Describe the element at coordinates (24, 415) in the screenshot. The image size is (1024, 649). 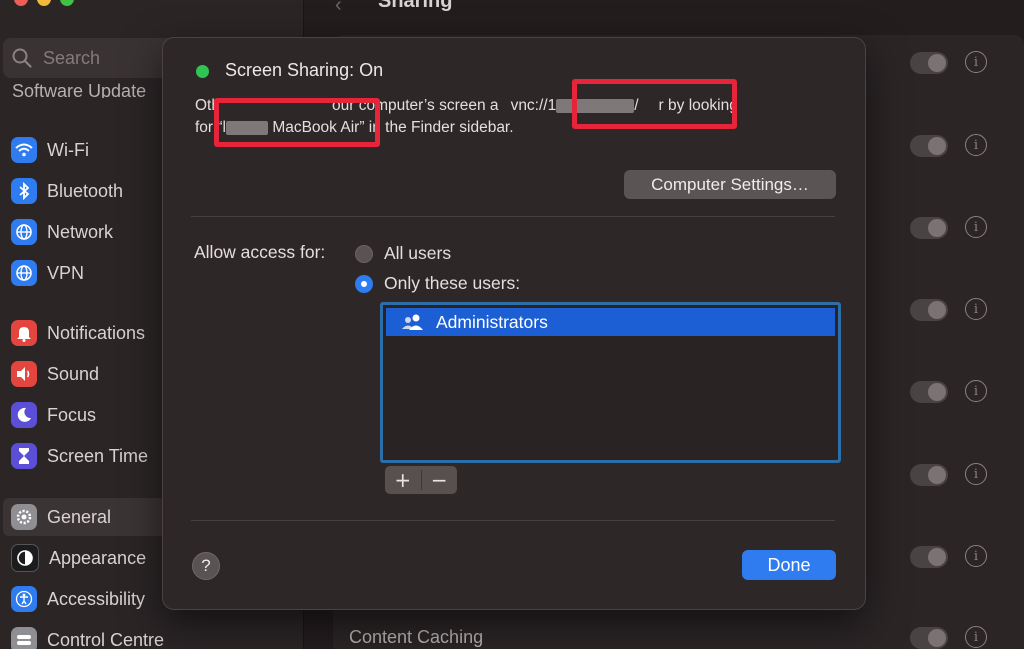
I see `moon-icon` at that location.